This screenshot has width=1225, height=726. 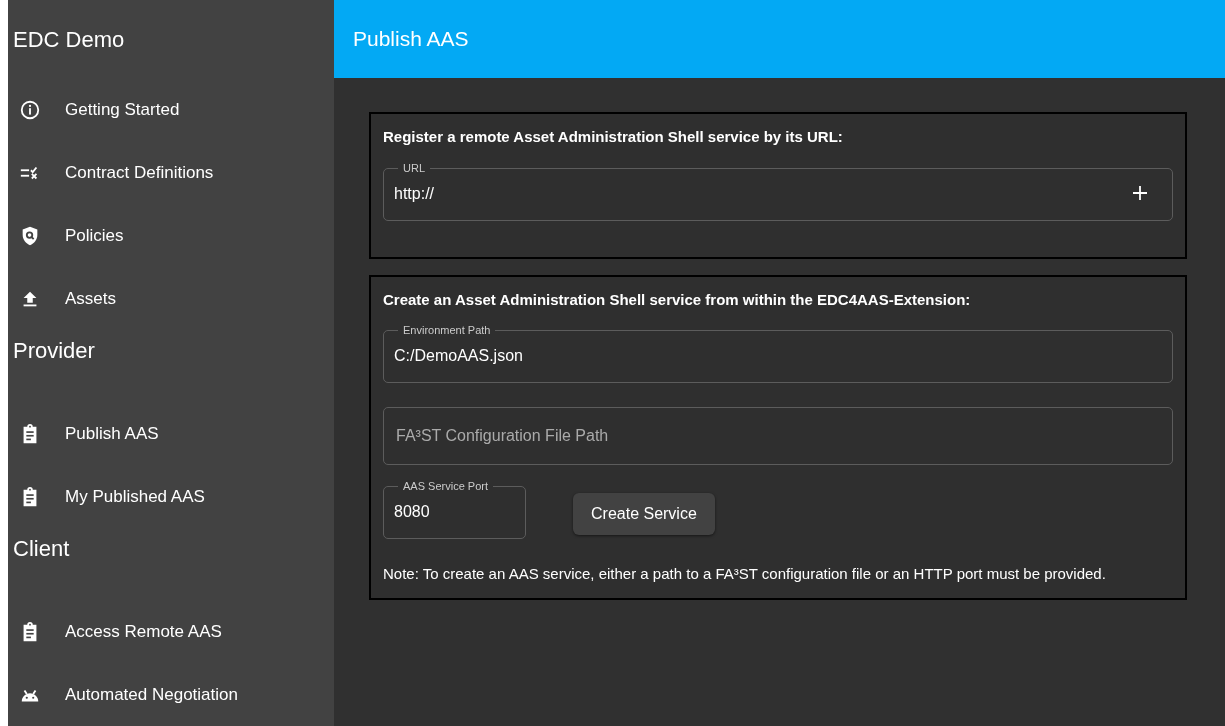 What do you see at coordinates (41, 548) in the screenshot?
I see `section-heading: Client` at bounding box center [41, 548].